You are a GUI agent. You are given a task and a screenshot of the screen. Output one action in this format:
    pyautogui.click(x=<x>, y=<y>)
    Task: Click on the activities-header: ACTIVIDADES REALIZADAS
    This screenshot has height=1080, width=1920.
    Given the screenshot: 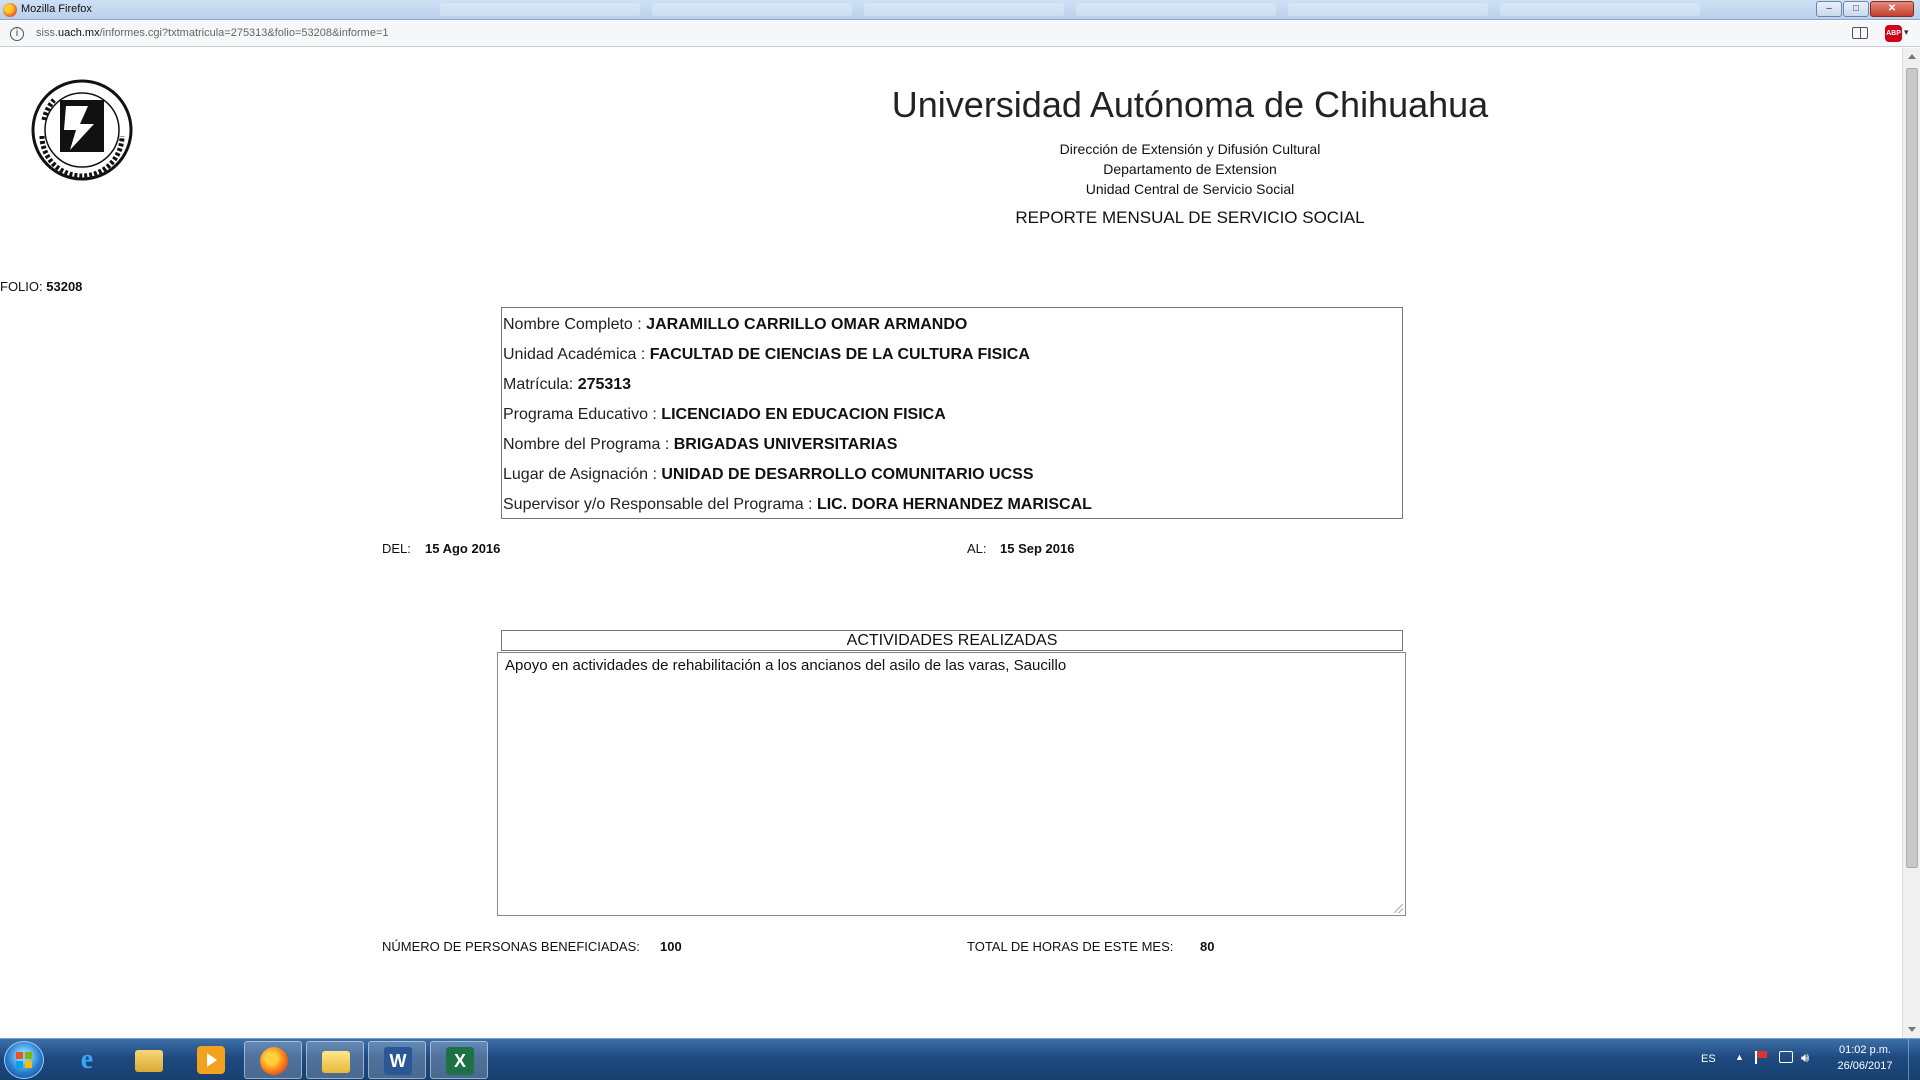 What is the action you would take?
    pyautogui.click(x=952, y=640)
    